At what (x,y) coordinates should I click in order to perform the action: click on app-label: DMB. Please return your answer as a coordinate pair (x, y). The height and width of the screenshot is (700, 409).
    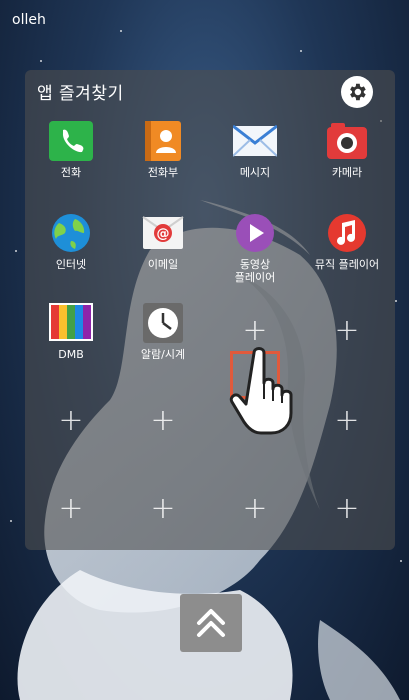
    Looking at the image, I should click on (71, 354).